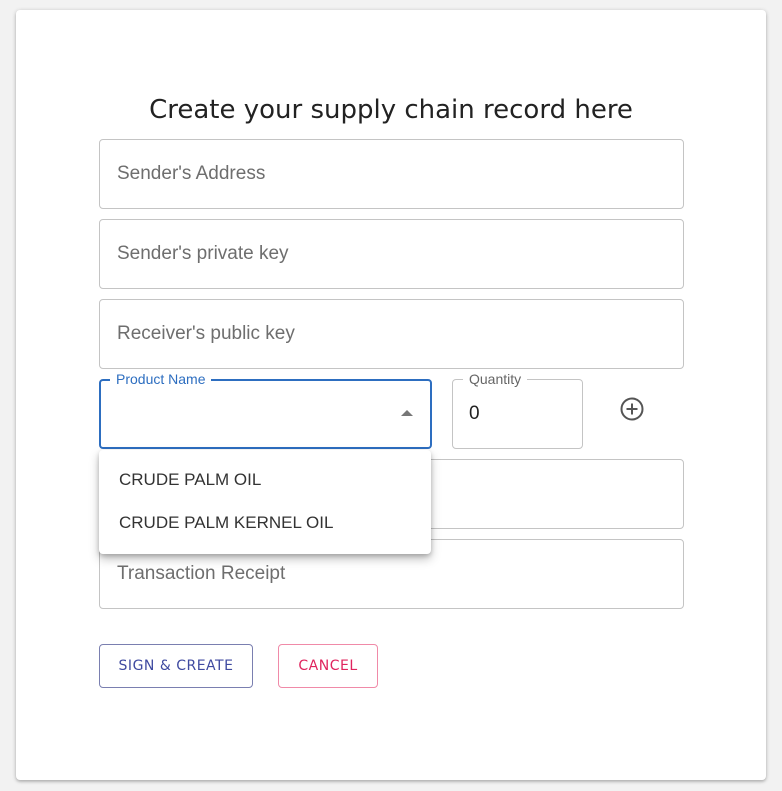 This screenshot has width=782, height=791. I want to click on add-product-button, so click(632, 409).